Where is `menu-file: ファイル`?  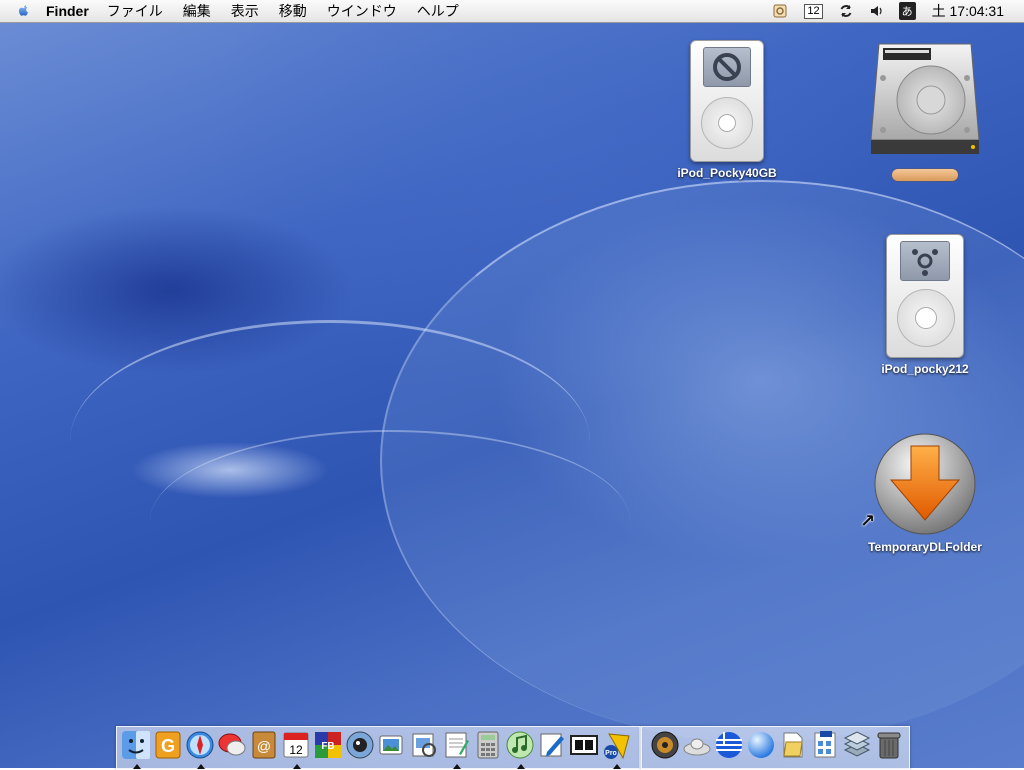
menu-file: ファイル is located at coordinates (135, 11).